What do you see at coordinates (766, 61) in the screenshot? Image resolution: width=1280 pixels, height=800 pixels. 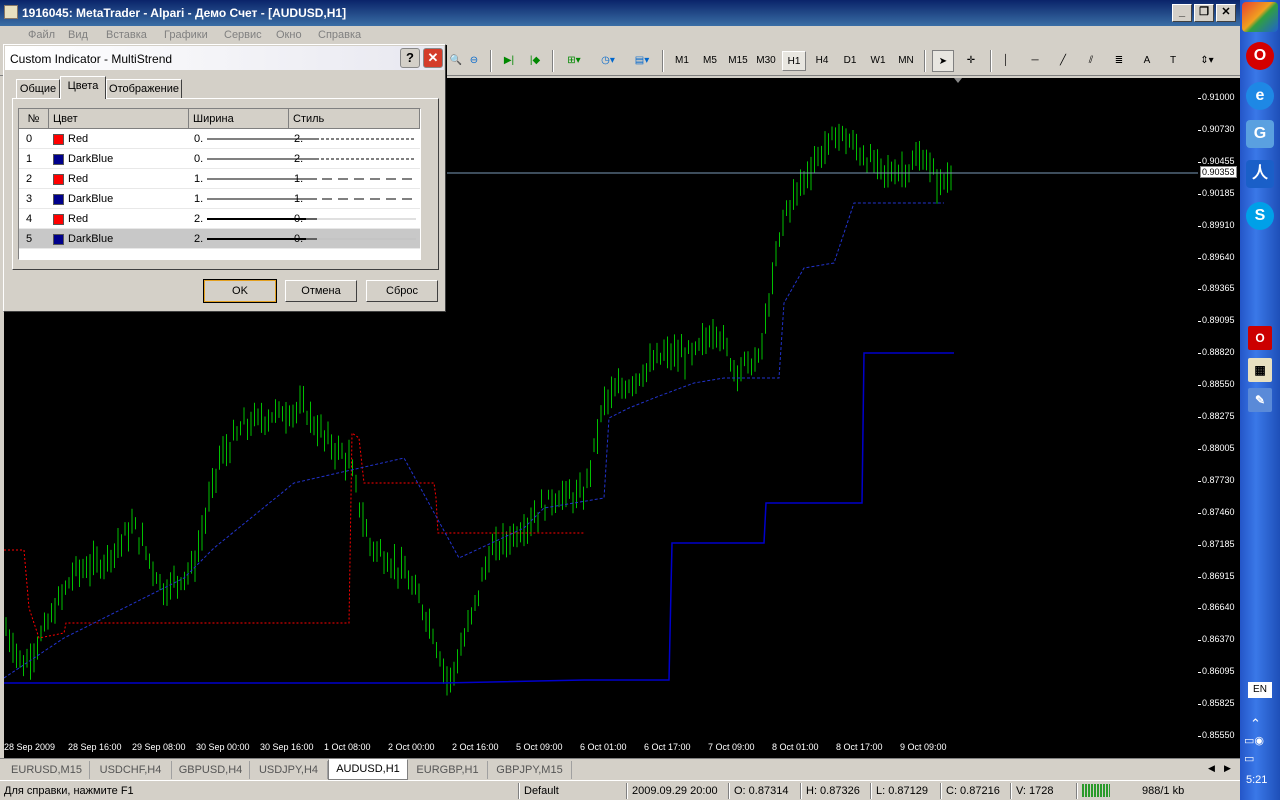 I see `timeframe-m30: M30` at bounding box center [766, 61].